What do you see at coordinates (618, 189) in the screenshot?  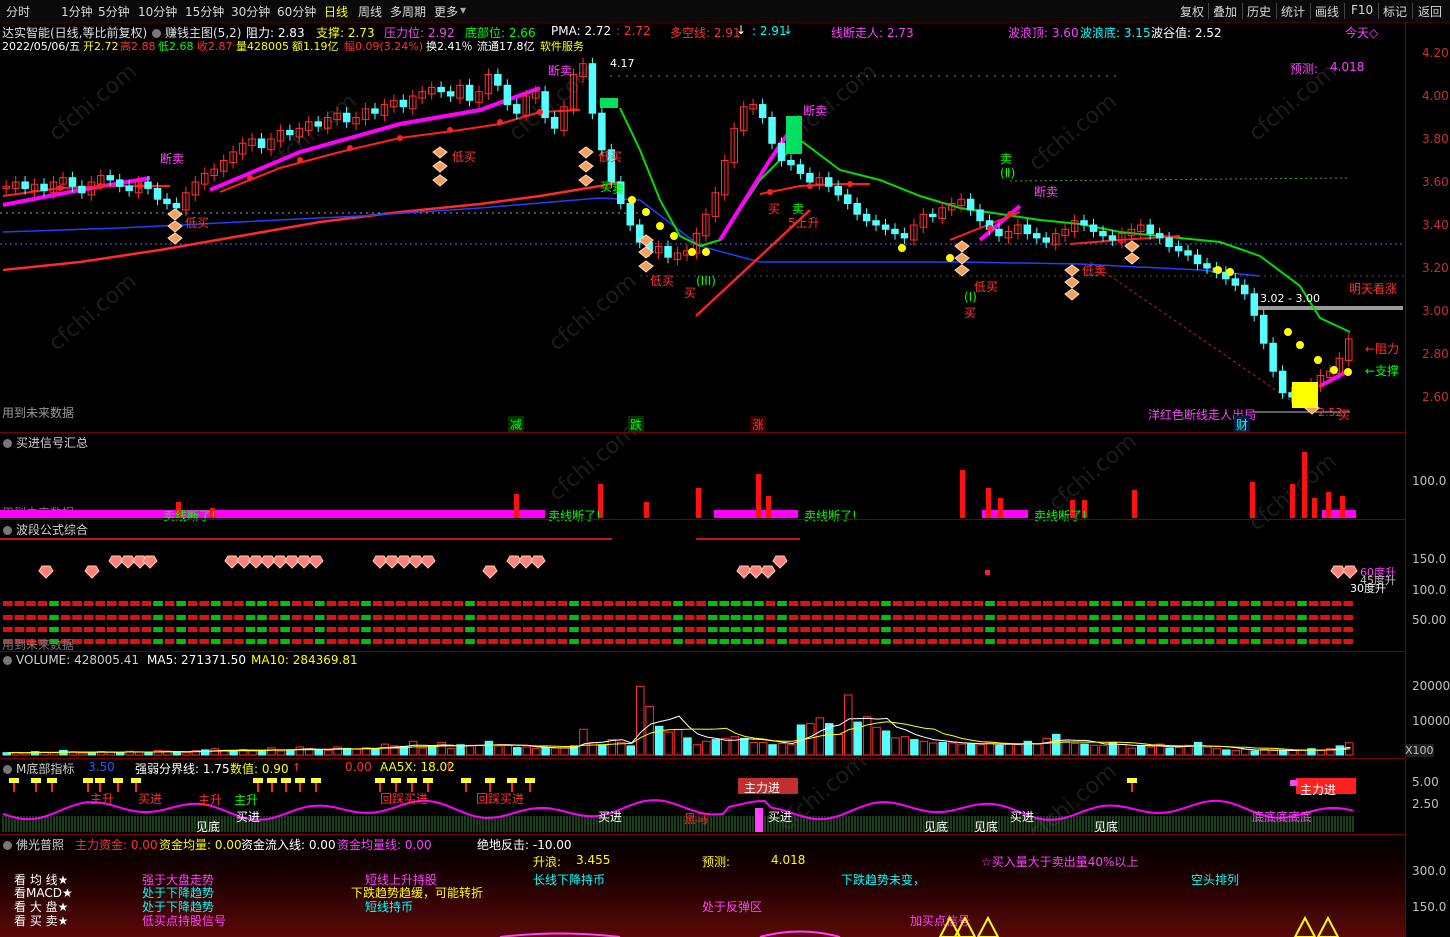 I see `sell-marker: 卖` at bounding box center [618, 189].